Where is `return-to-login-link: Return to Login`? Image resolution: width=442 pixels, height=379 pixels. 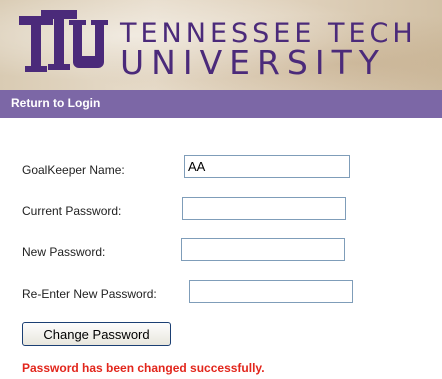
return-to-login-link: Return to Login is located at coordinates (55, 103).